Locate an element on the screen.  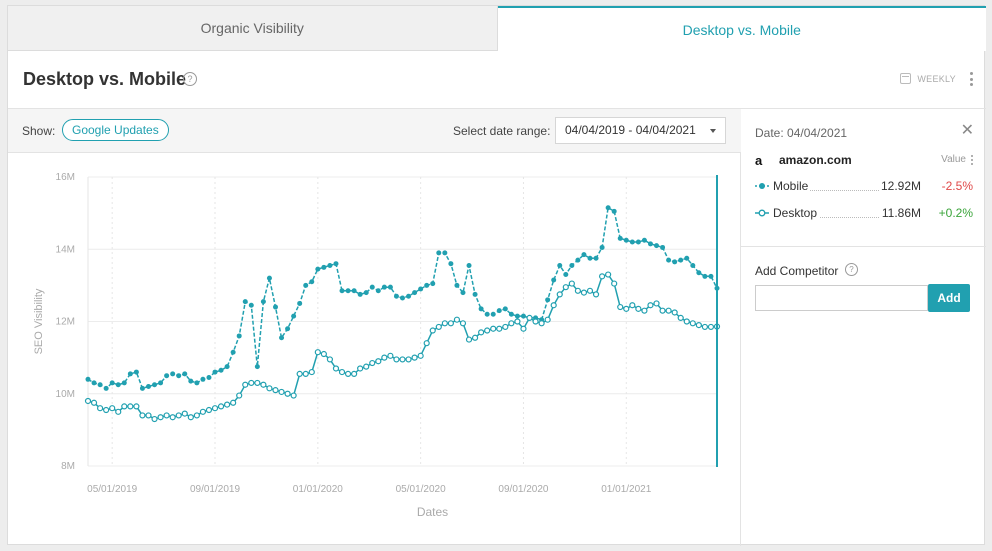
help-icon: ? is located at coordinates (190, 79).